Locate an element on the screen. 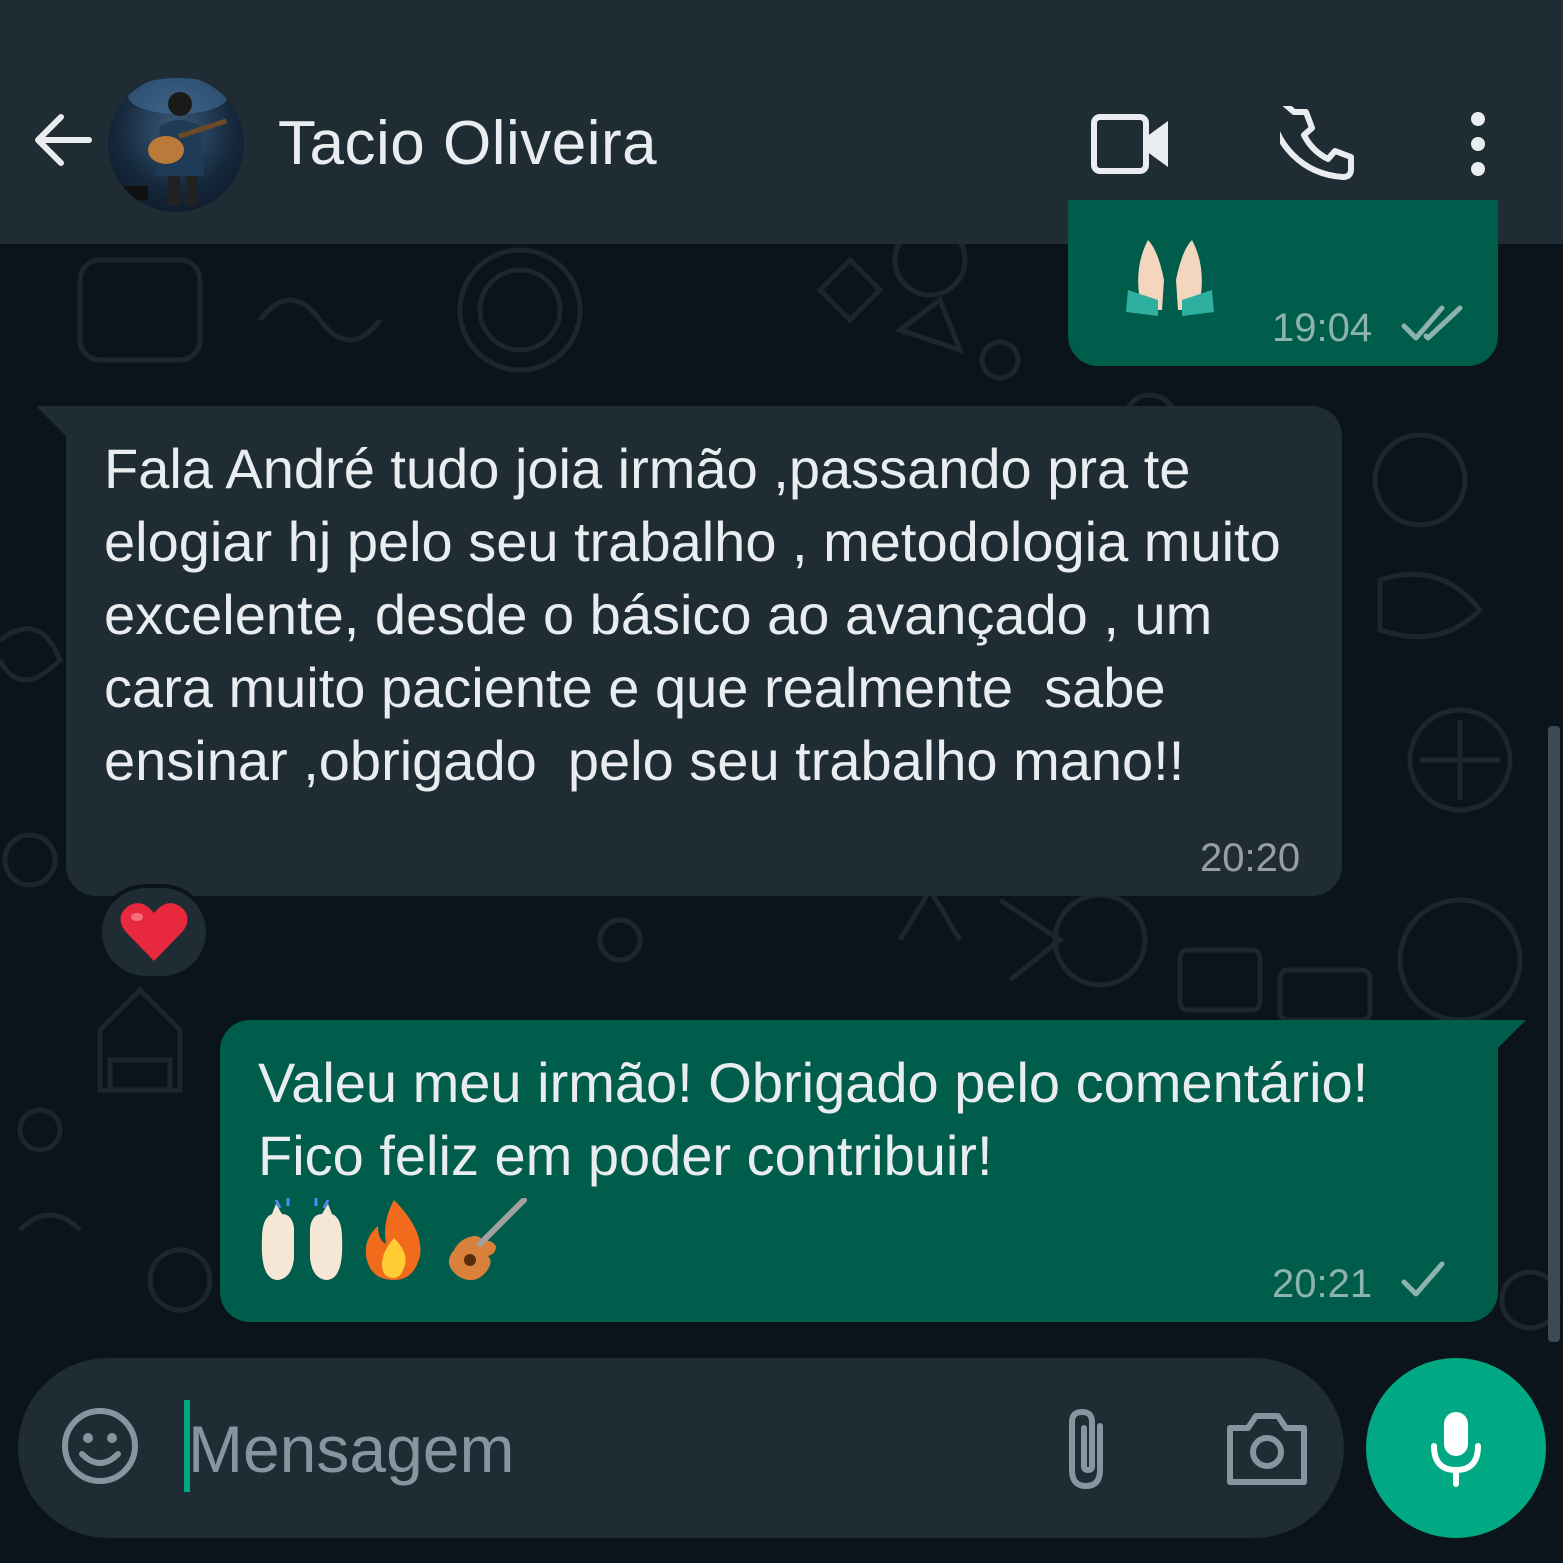 The image size is (1563, 1563). emoji-row is located at coordinates (393, 1240).